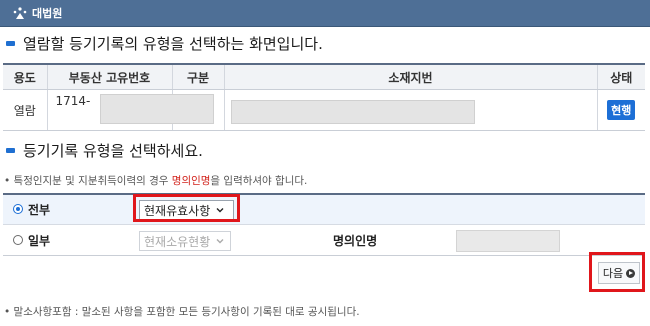 The height and width of the screenshot is (326, 650). What do you see at coordinates (620, 77) in the screenshot?
I see `header-status: 상태` at bounding box center [620, 77].